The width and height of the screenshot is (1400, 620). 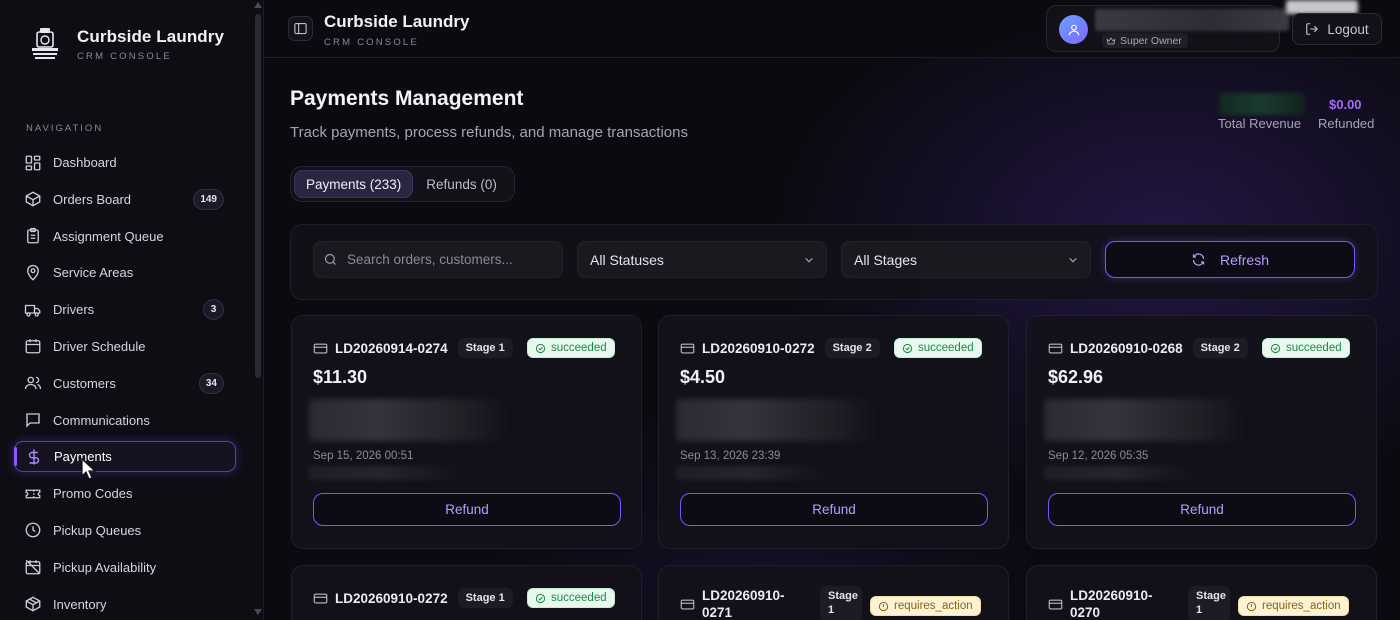 I want to click on sidebar-item-payments: Payments, so click(x=125, y=457).